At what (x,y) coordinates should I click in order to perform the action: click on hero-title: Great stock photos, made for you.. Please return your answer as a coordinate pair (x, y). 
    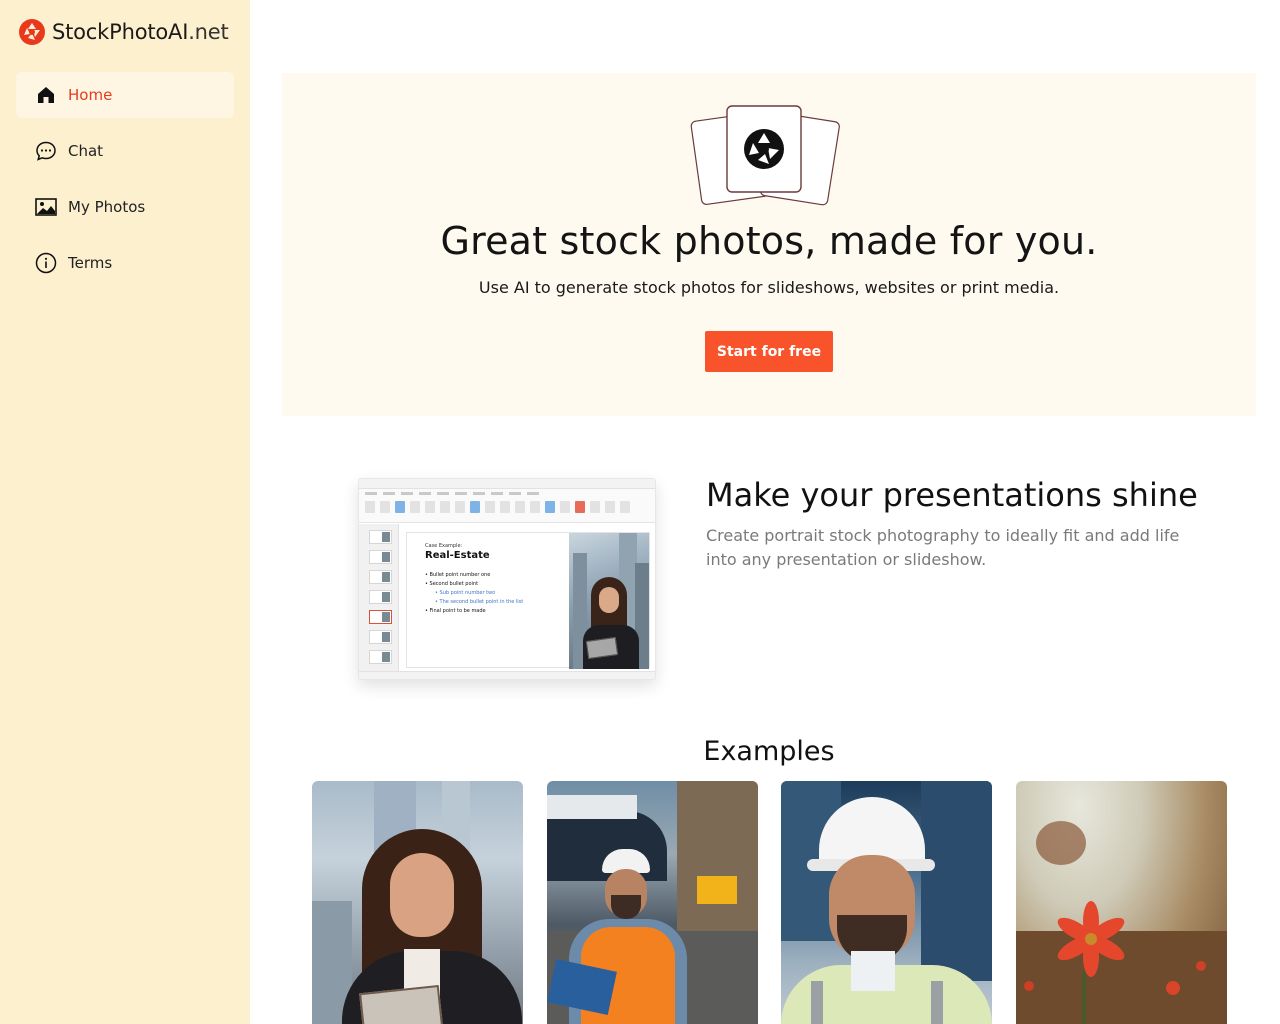
    Looking at the image, I should click on (769, 241).